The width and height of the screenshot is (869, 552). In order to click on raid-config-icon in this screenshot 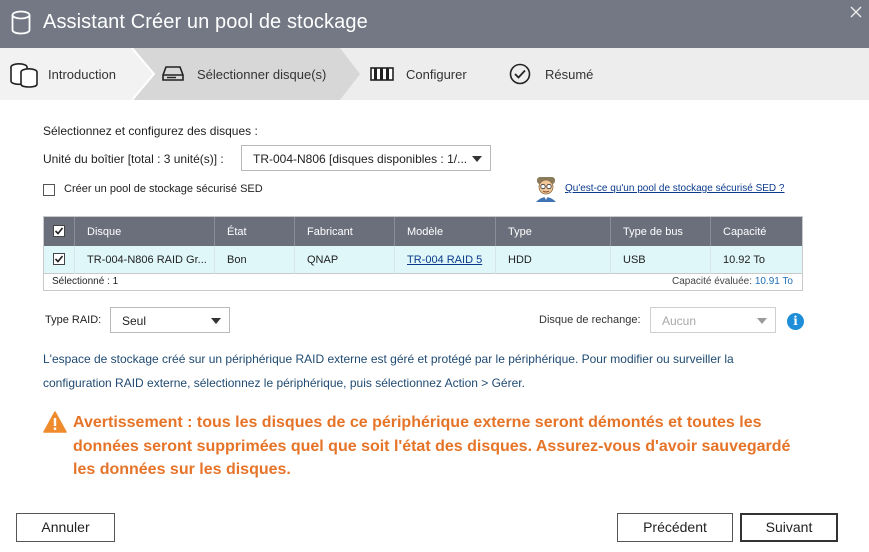, I will do `click(382, 74)`.